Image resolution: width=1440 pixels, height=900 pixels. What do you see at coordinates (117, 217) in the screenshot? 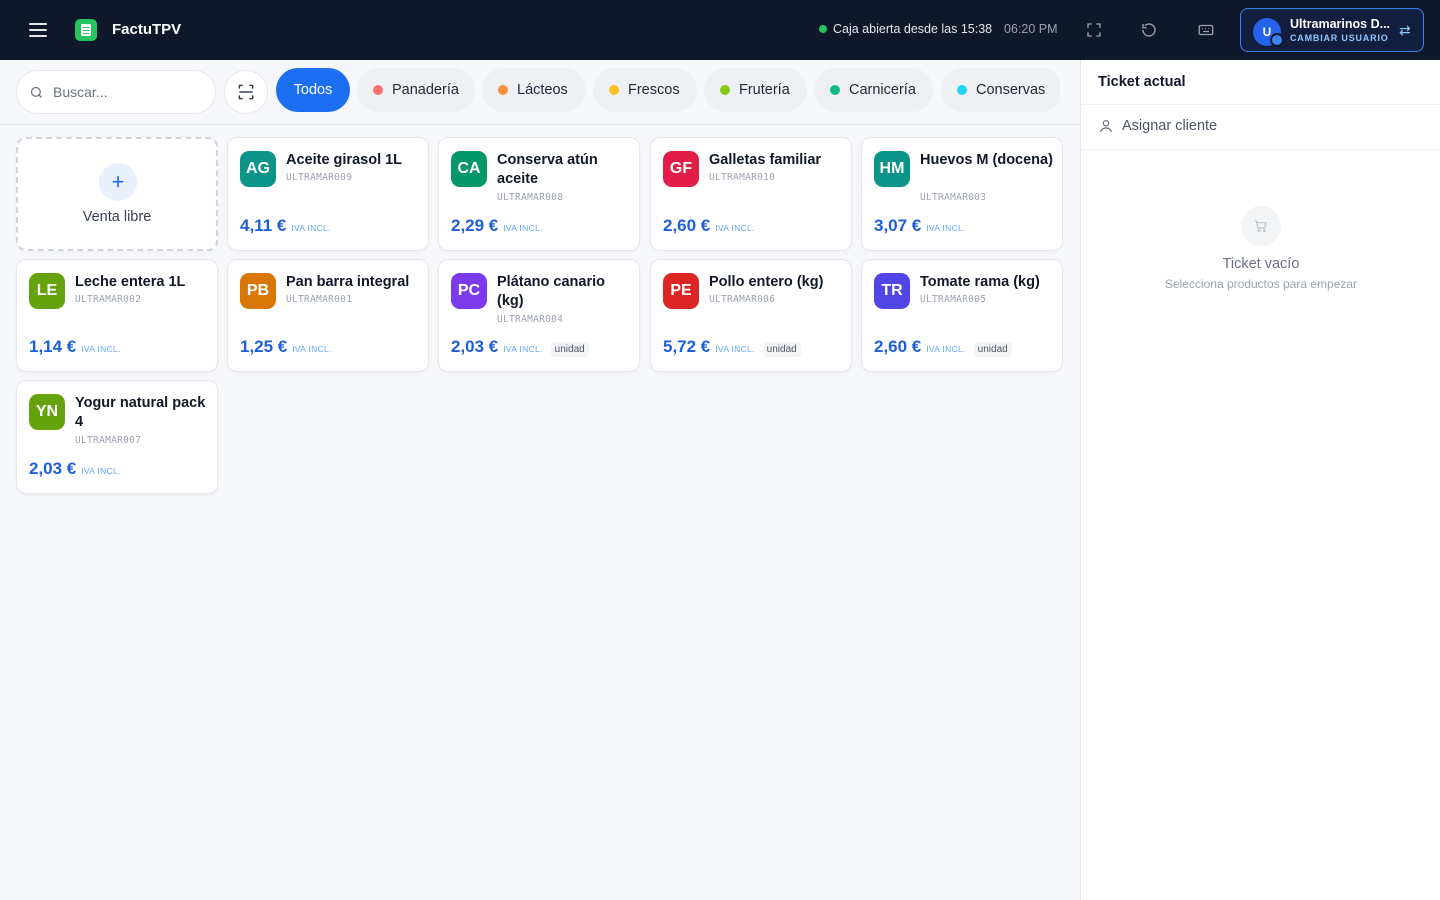
I see `free-sale-label: Venta libre` at bounding box center [117, 217].